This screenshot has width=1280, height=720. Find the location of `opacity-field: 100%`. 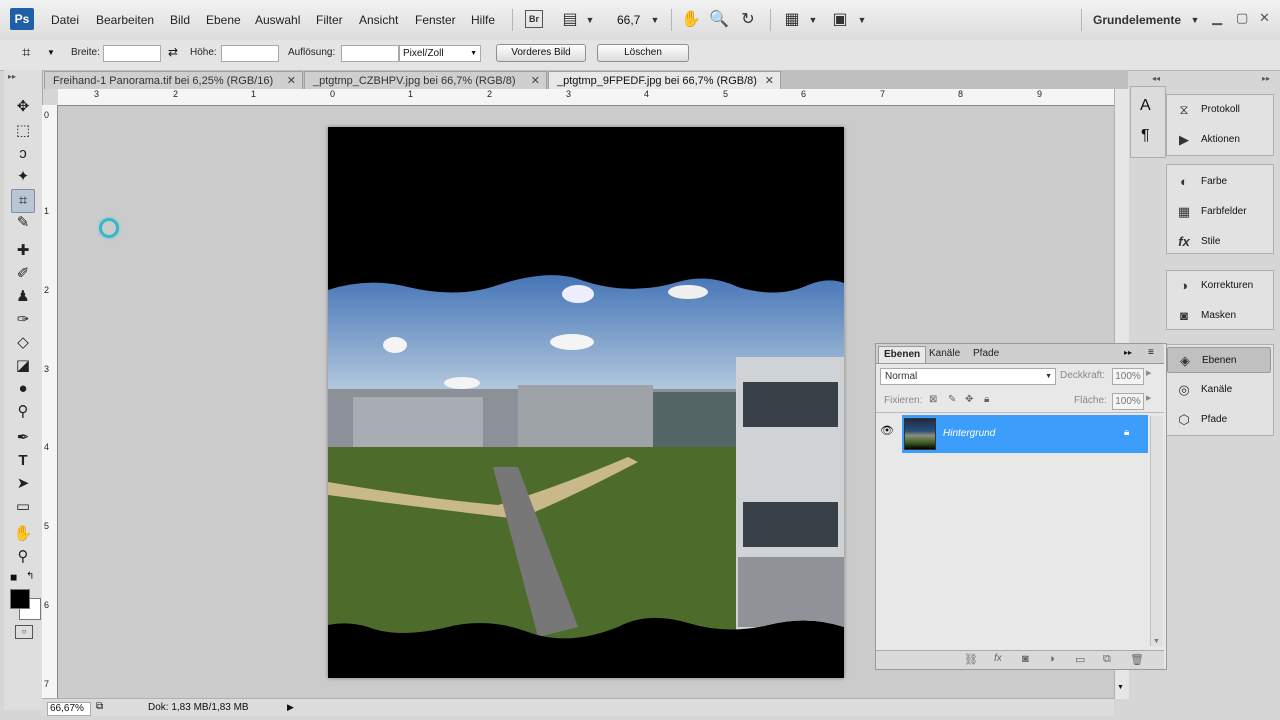

opacity-field: 100% is located at coordinates (1128, 376).